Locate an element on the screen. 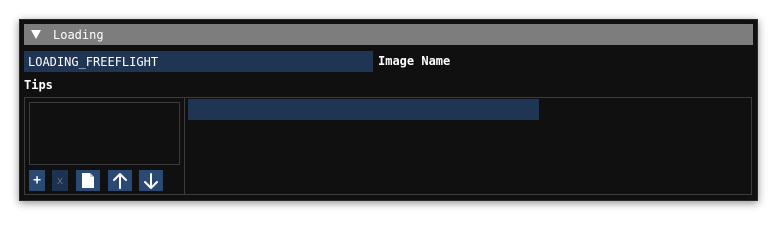 Image resolution: width=776 pixels, height=240 pixels. move-down-button is located at coordinates (151, 180).